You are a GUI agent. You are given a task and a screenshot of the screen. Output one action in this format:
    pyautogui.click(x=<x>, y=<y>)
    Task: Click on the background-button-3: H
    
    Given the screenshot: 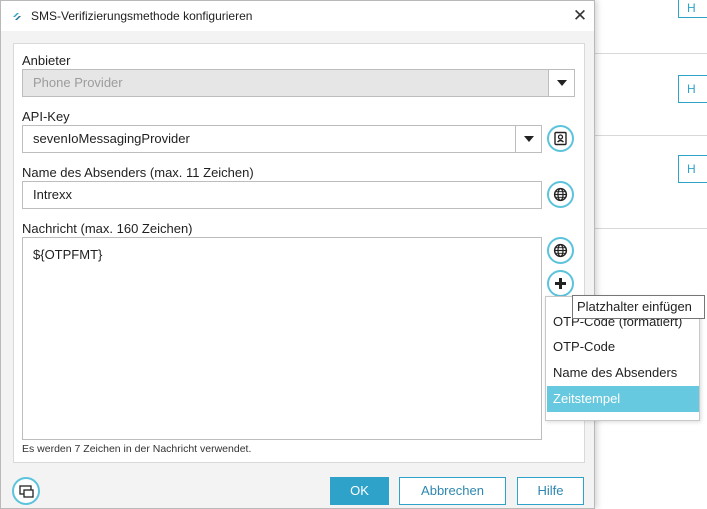 What is the action you would take?
    pyautogui.click(x=692, y=169)
    